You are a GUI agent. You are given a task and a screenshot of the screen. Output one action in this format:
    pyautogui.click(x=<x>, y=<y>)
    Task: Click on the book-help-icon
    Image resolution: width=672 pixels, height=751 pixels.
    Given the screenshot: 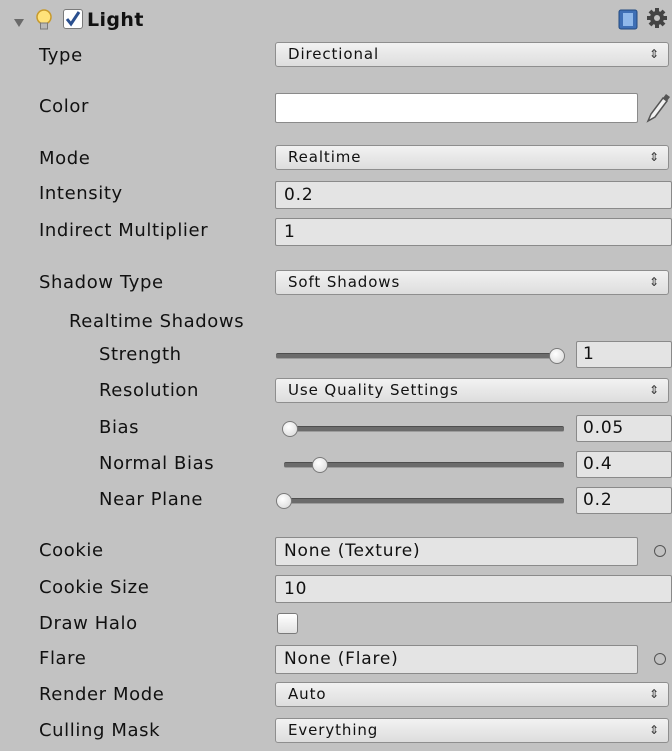 What is the action you would take?
    pyautogui.click(x=628, y=19)
    